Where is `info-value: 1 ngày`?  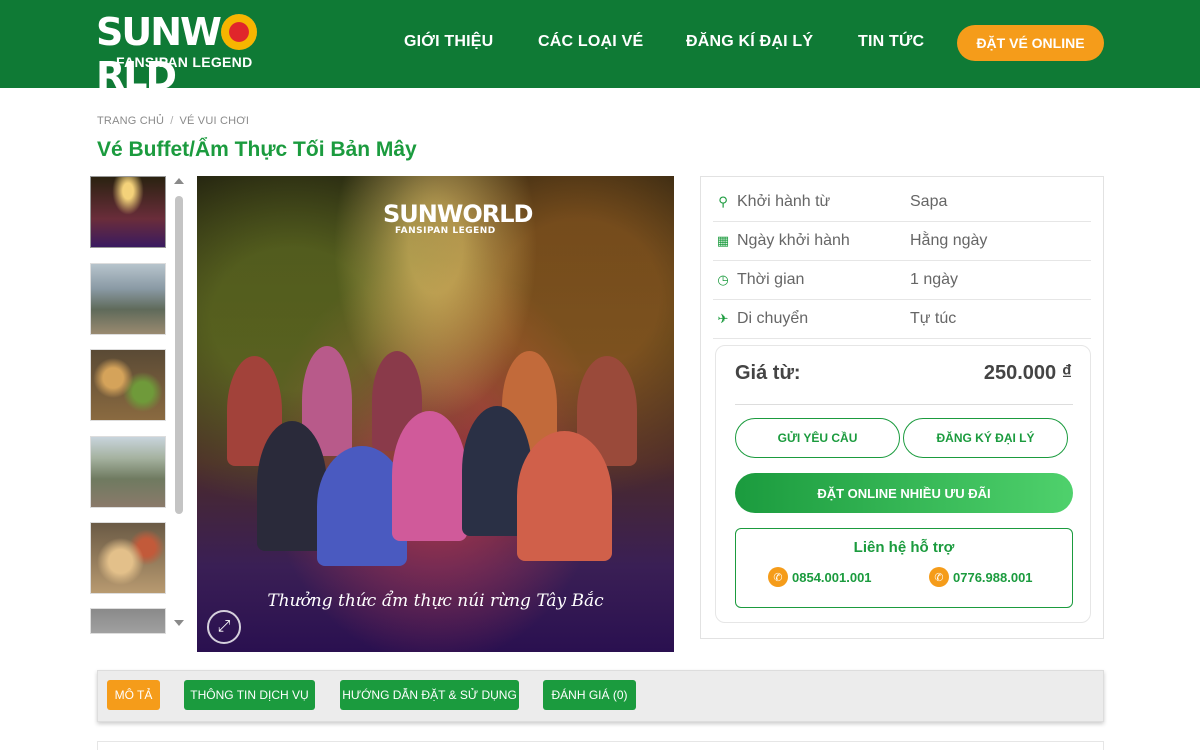
info-value: 1 ngày is located at coordinates (934, 279).